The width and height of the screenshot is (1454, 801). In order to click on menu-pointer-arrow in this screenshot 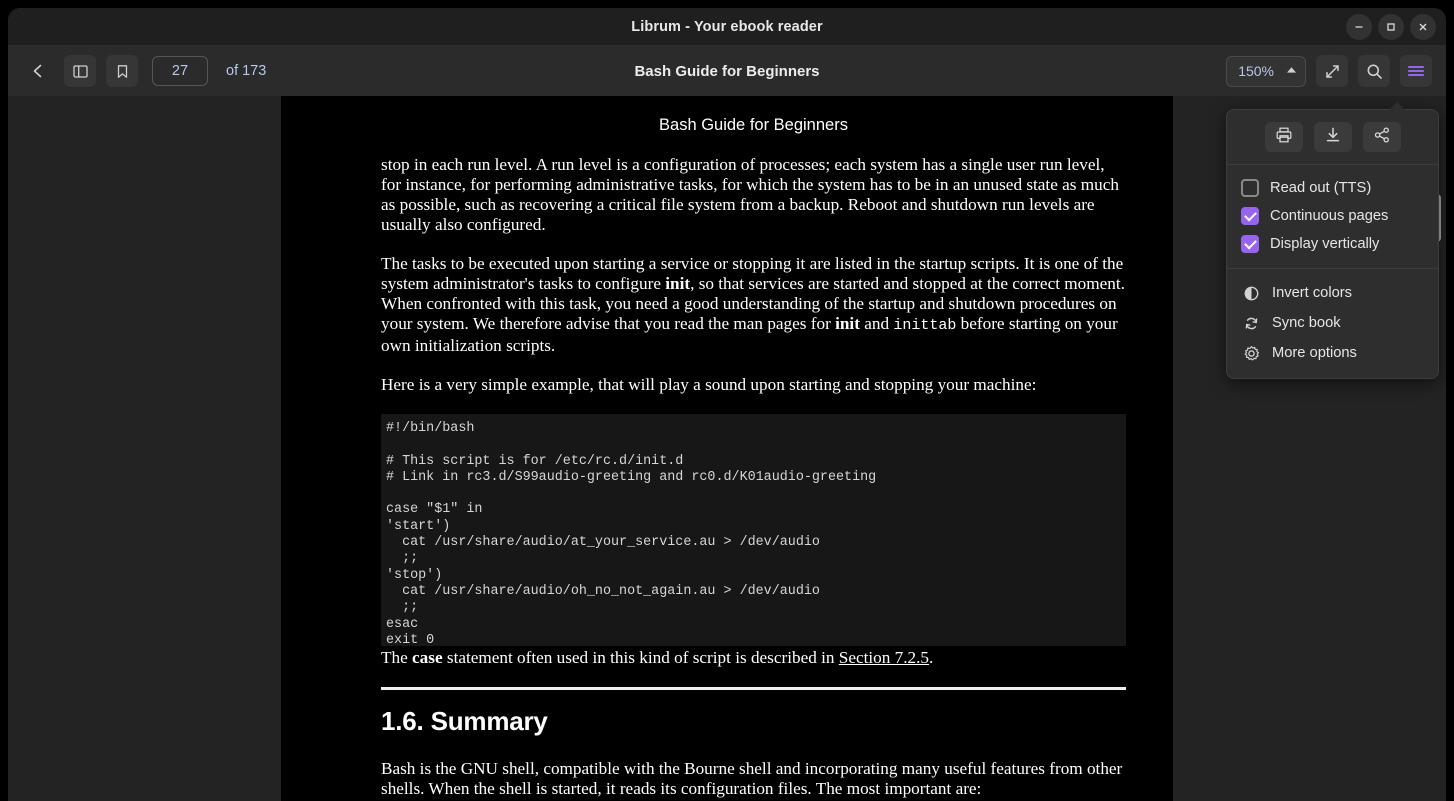, I will do `click(1397, 106)`.